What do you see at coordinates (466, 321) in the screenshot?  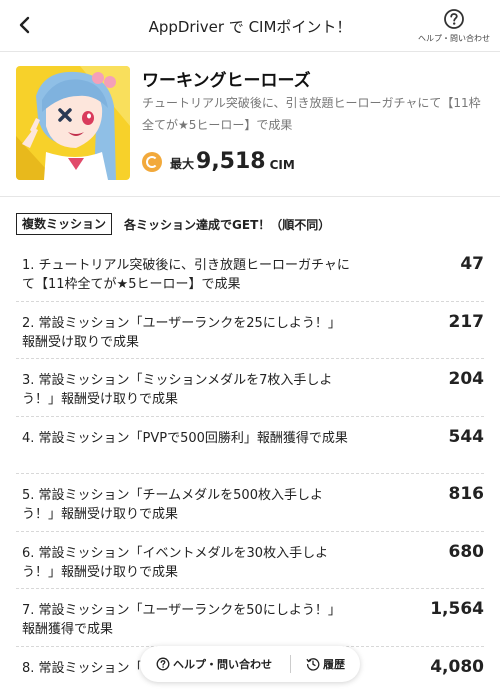 I see `mission-points: 217` at bounding box center [466, 321].